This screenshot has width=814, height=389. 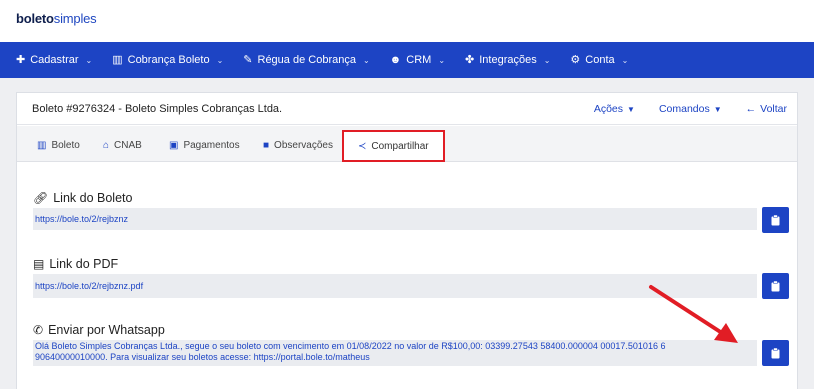 I want to click on users-icon: ☻, so click(x=395, y=59).